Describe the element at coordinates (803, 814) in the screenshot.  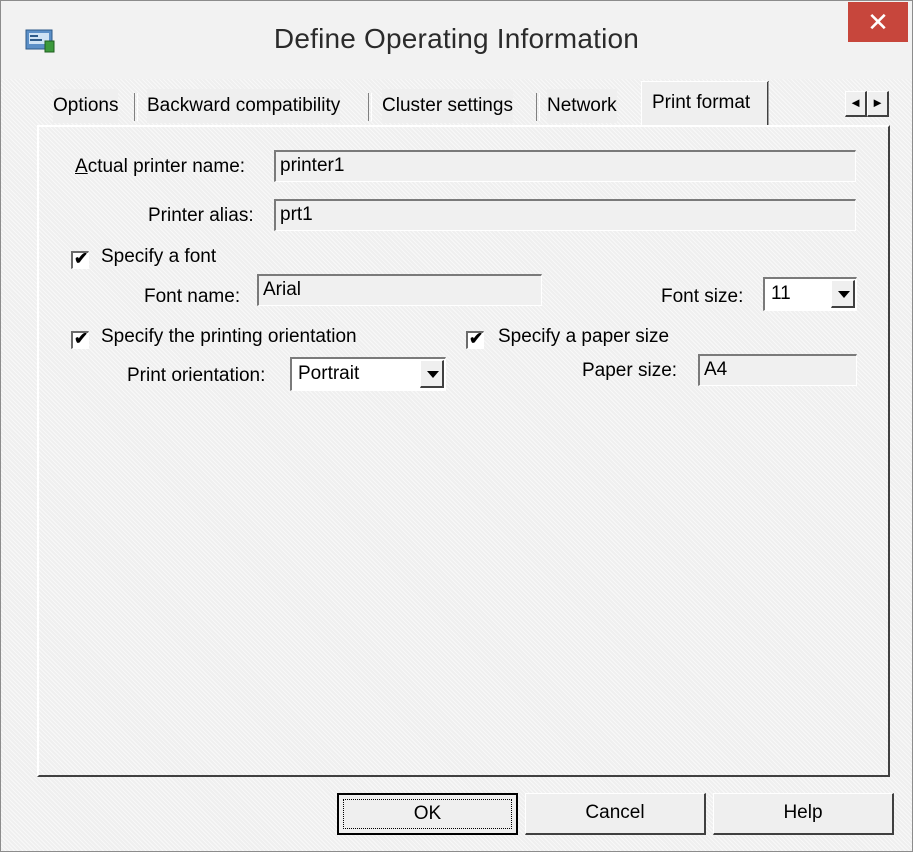
I see `help-button: Help` at that location.